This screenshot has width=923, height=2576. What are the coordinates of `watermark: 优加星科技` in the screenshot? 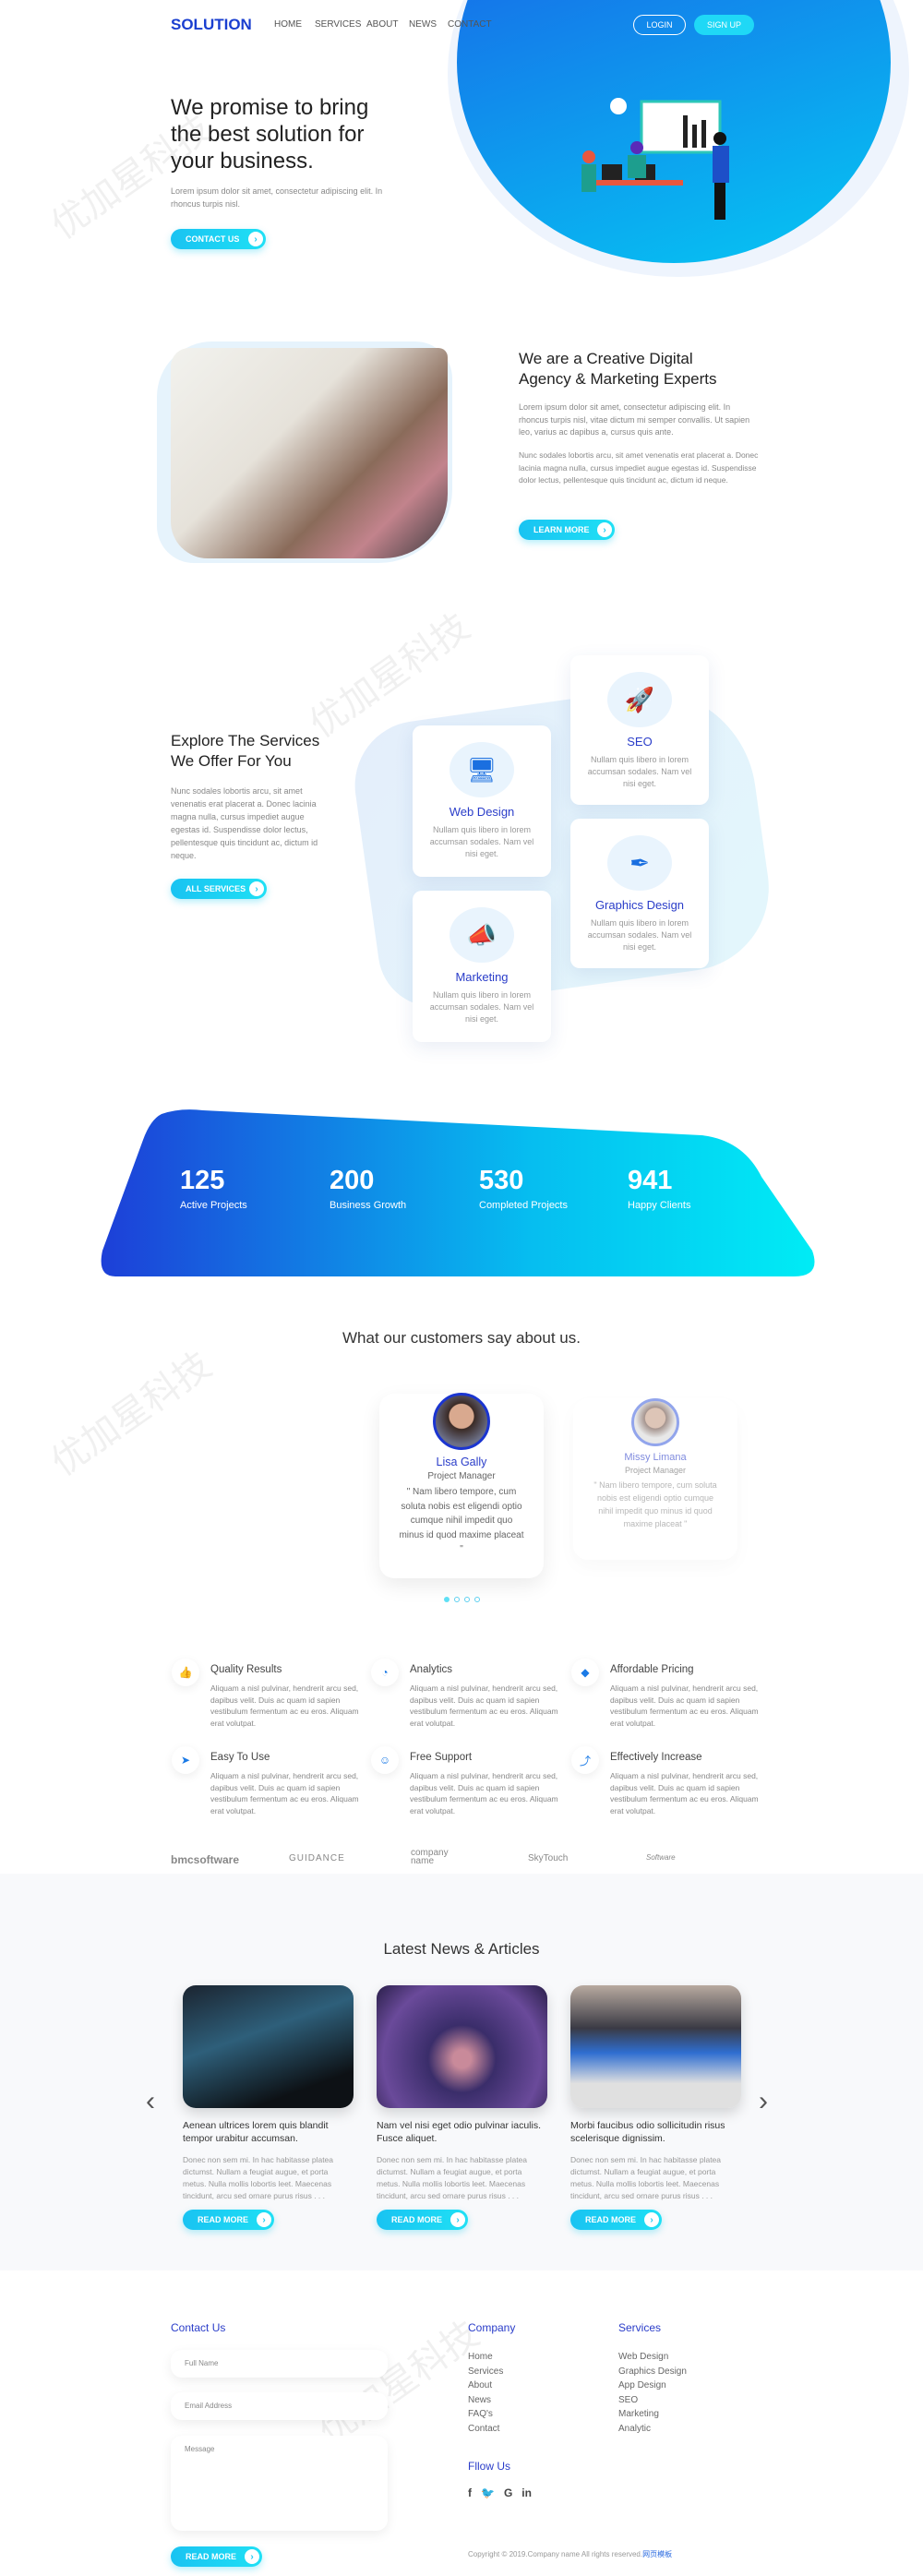 It's located at (398, 2383).